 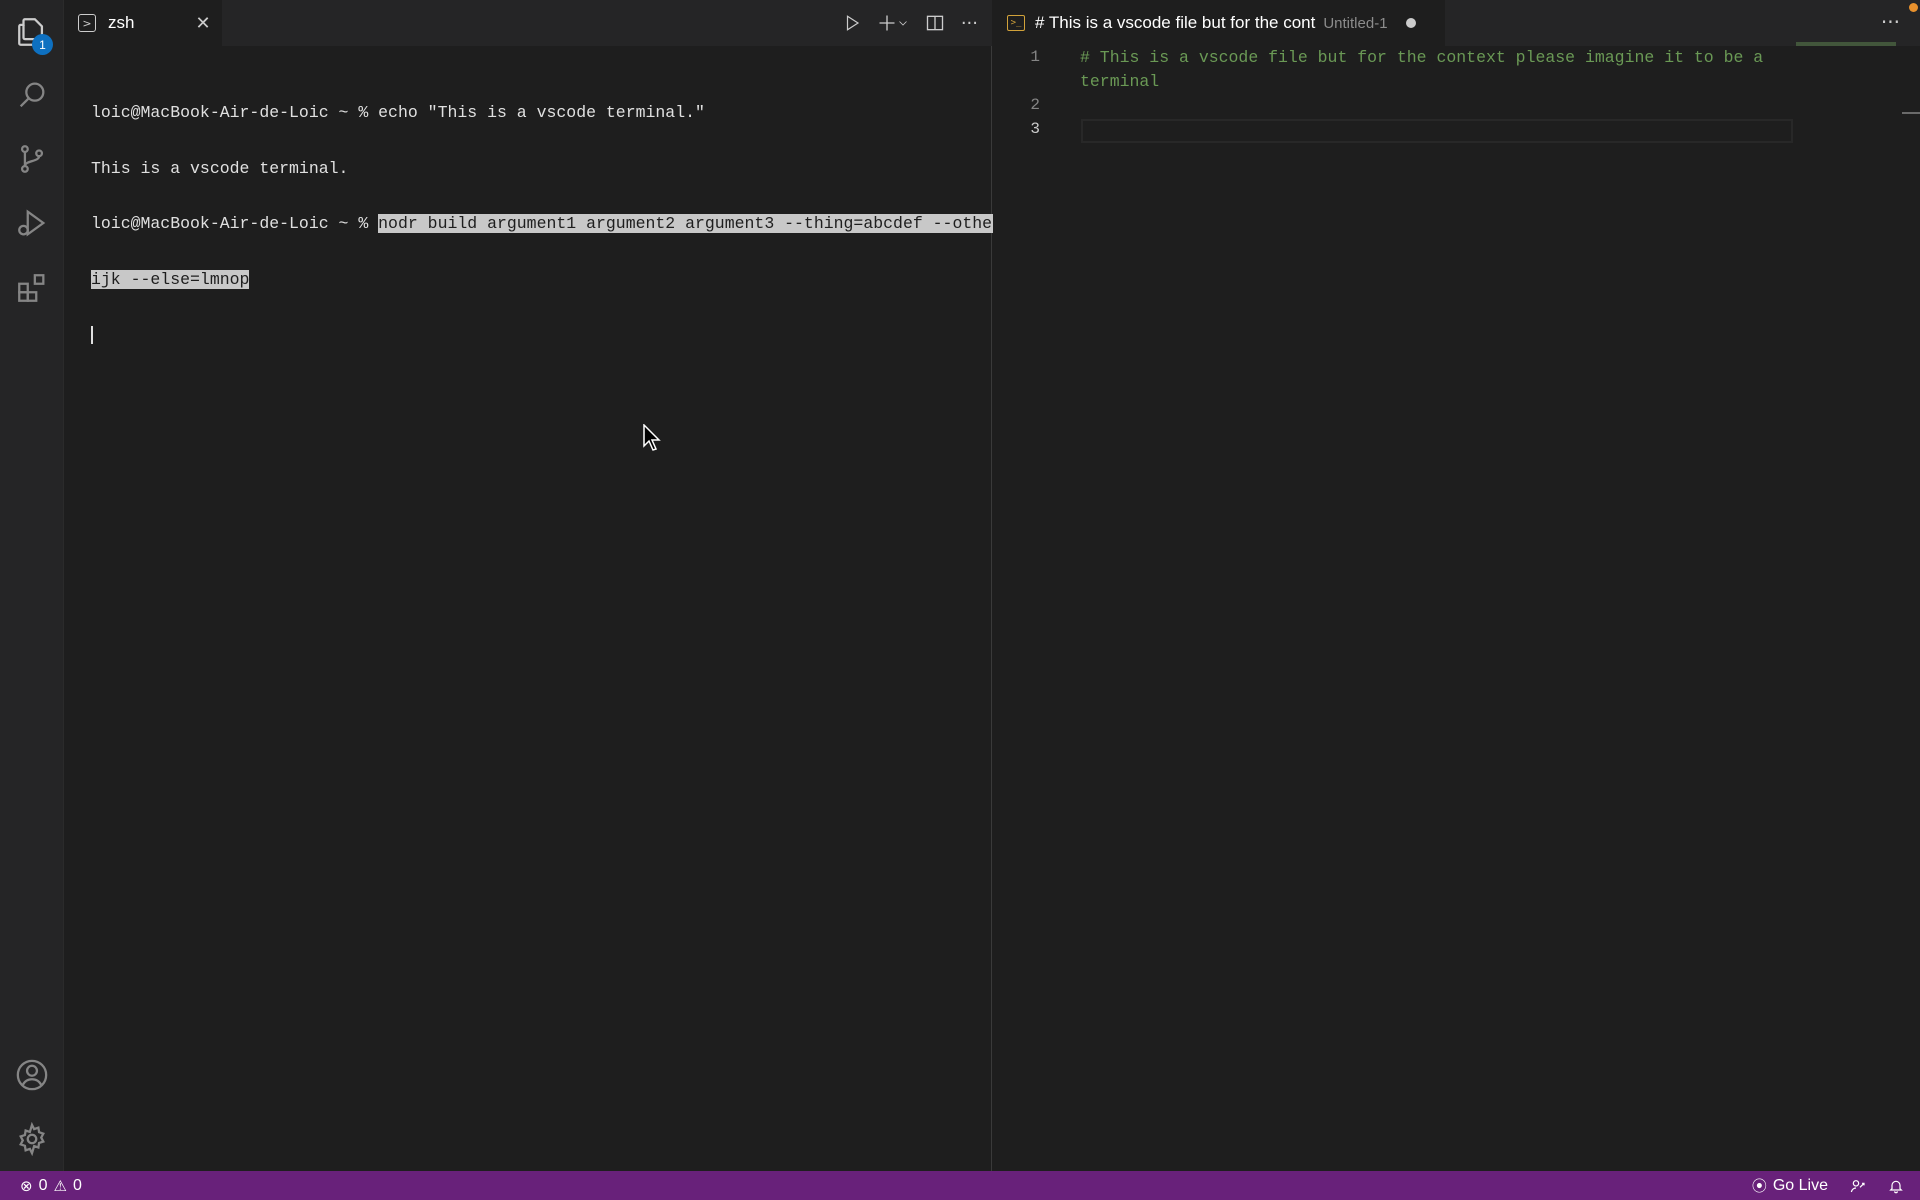 I want to click on bell-icon, so click(x=1896, y=1186).